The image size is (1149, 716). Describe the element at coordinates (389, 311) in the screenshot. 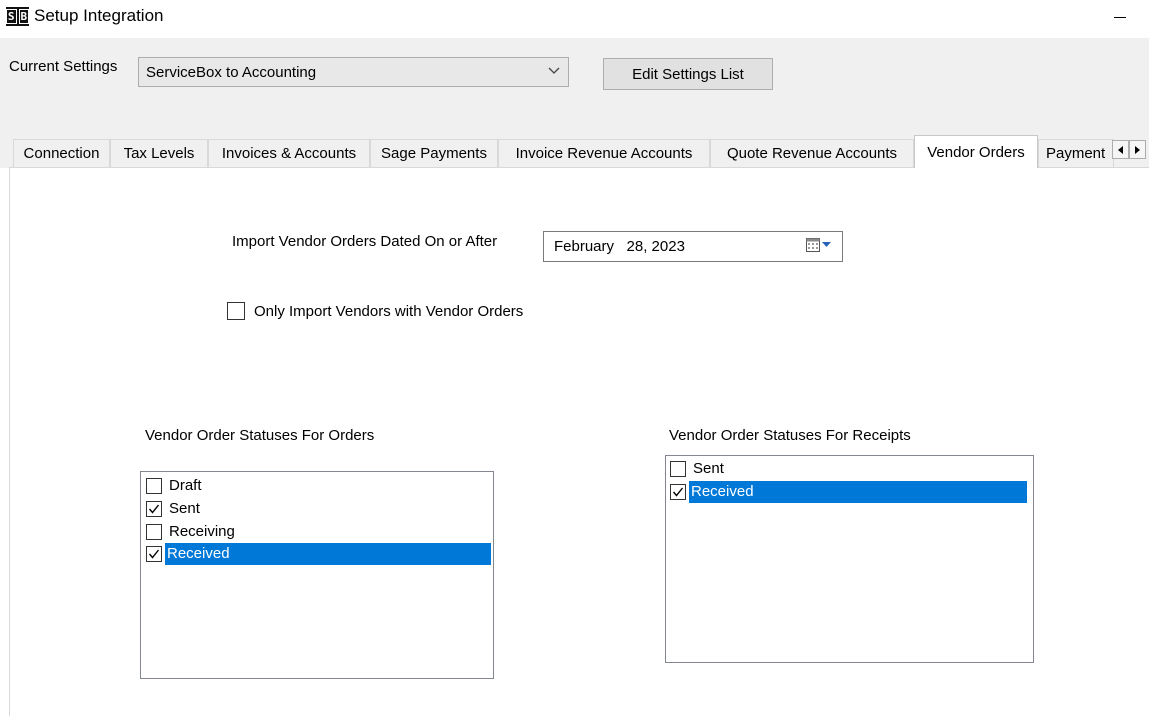

I see `only-import-vendors-label: Only Import Vendors with Vendor Orders` at that location.